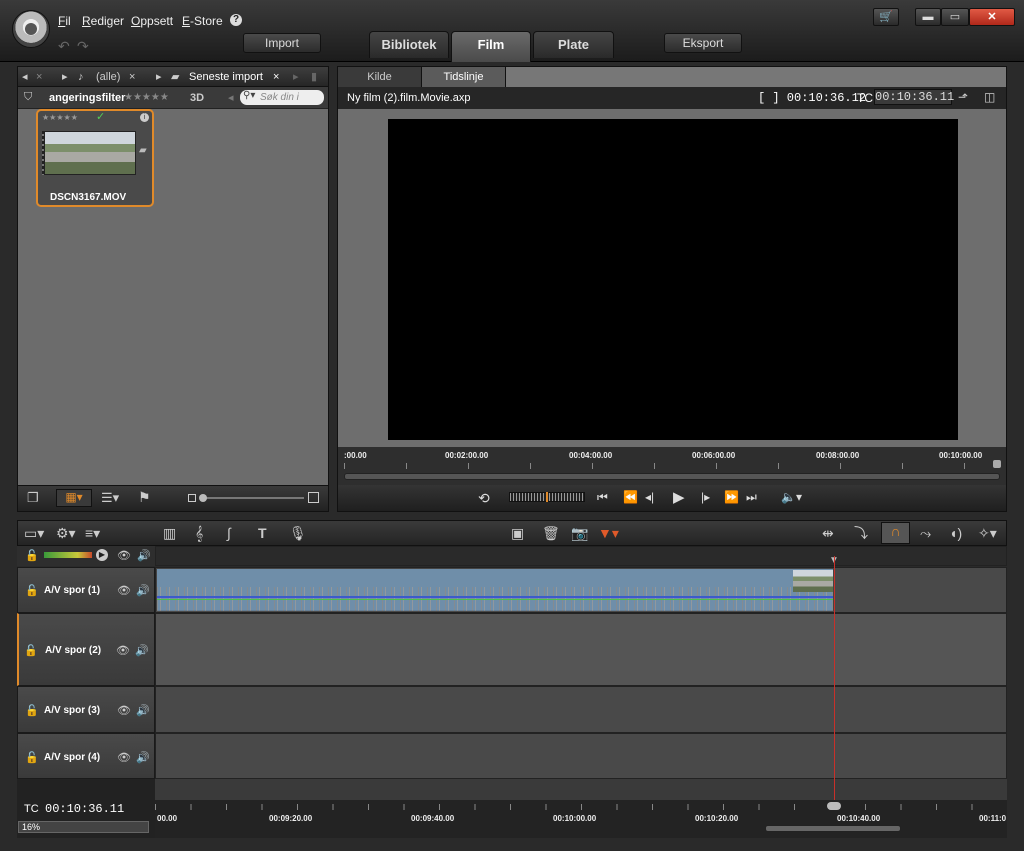  What do you see at coordinates (103, 21) in the screenshot?
I see `menu-edit: Rediger` at bounding box center [103, 21].